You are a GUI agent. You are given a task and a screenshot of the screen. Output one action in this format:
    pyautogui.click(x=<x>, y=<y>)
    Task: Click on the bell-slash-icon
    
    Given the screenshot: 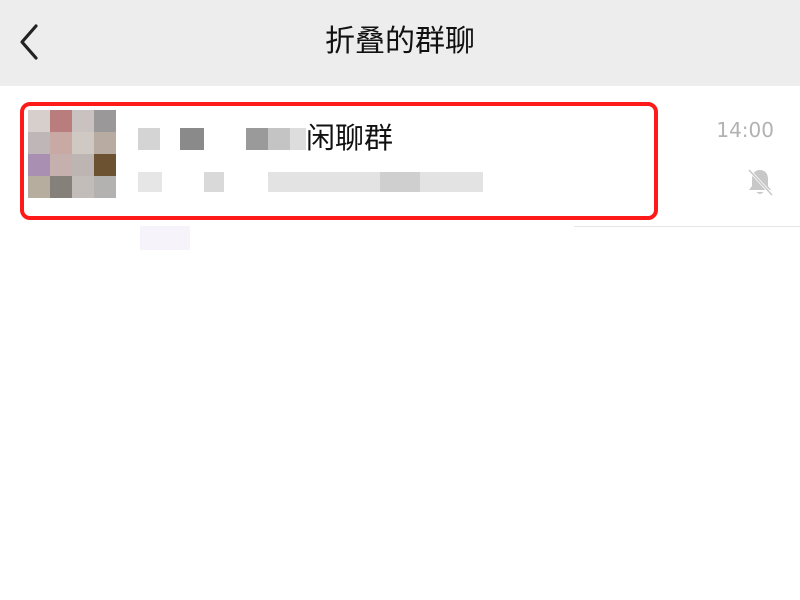 What is the action you would take?
    pyautogui.click(x=760, y=182)
    